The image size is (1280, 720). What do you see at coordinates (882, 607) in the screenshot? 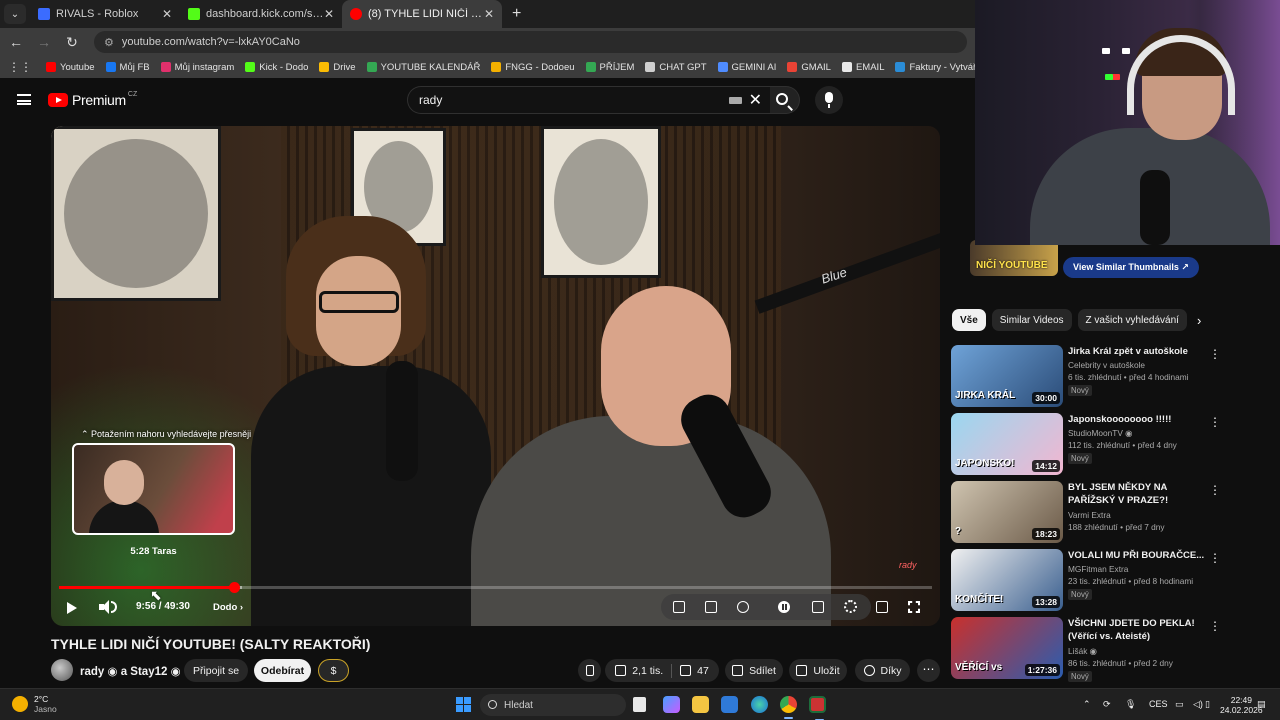
I see `theater-mode-icon` at bounding box center [882, 607].